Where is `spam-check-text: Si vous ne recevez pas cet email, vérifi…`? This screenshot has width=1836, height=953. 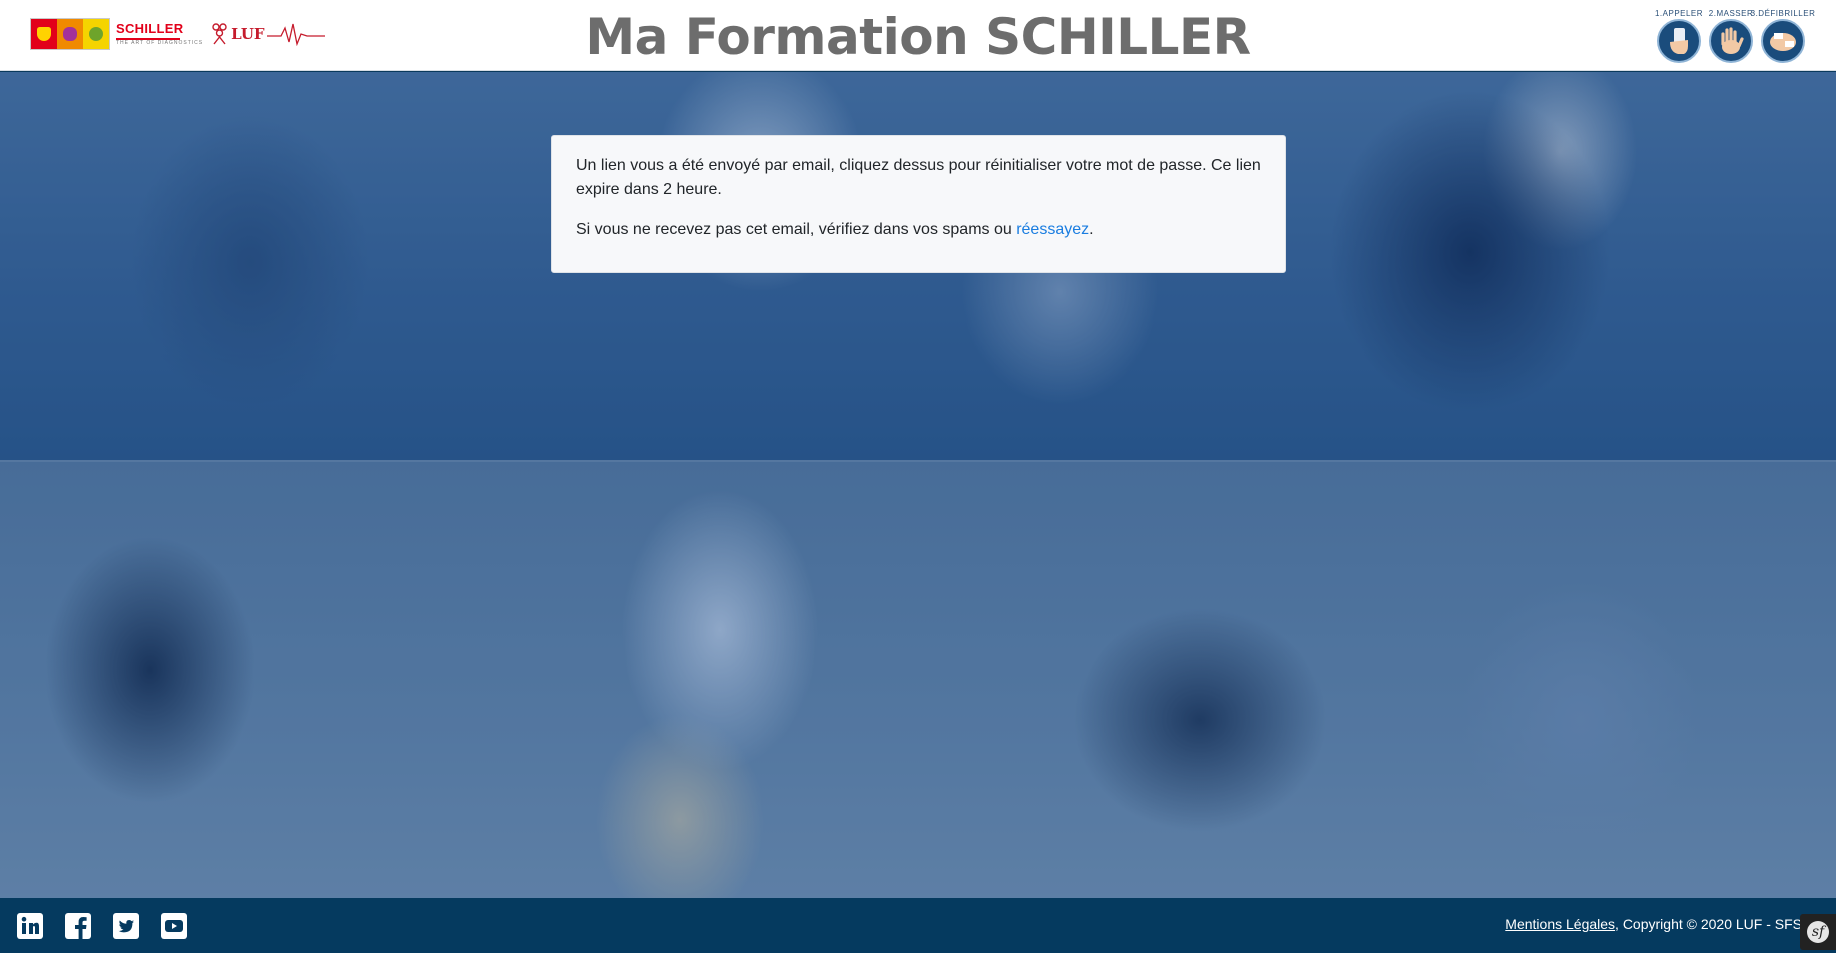
spam-check-text: Si vous ne recevez pas cet email, vérifi… is located at coordinates (796, 229).